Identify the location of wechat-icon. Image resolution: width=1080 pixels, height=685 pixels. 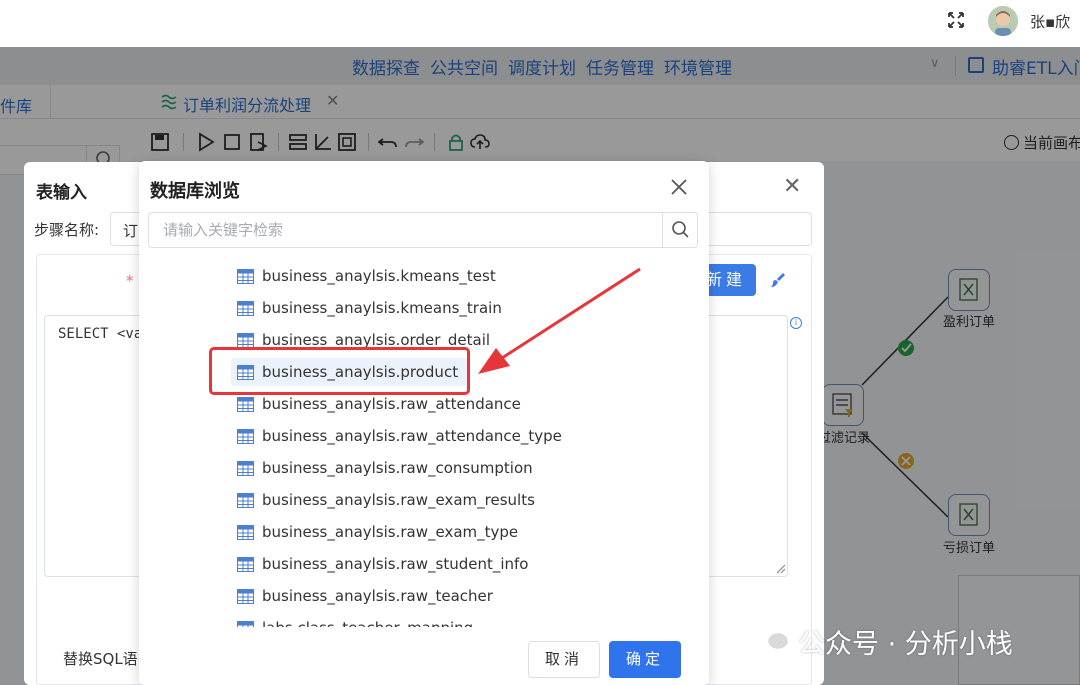
(770, 636).